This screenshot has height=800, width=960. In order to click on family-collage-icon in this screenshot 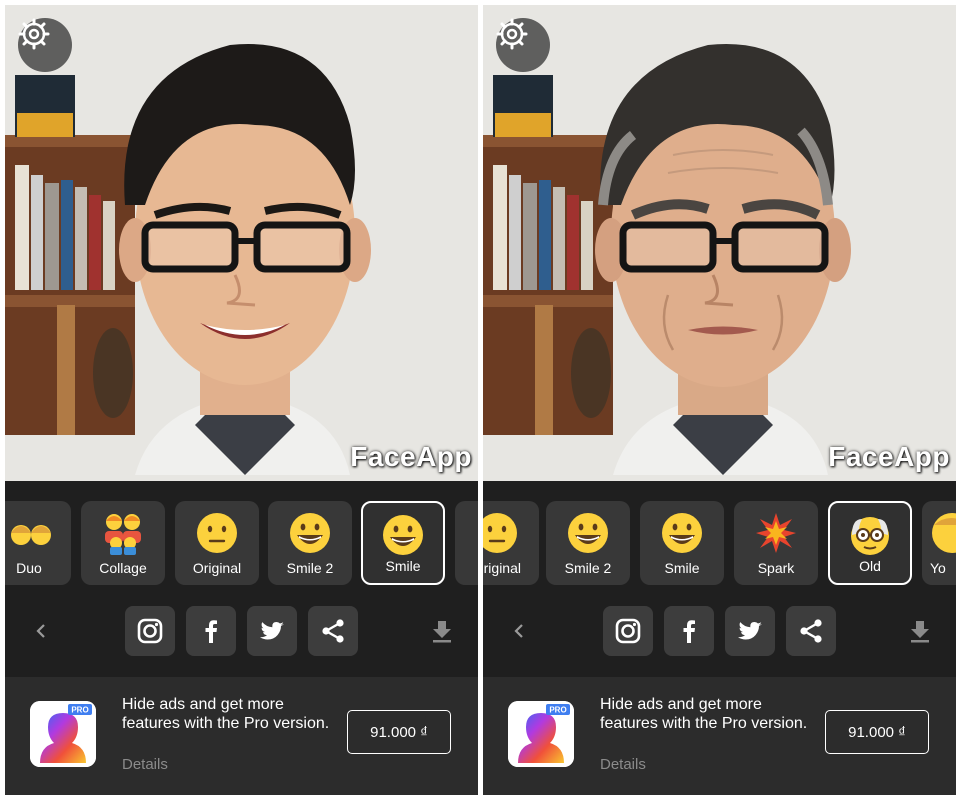, I will do `click(123, 533)`.